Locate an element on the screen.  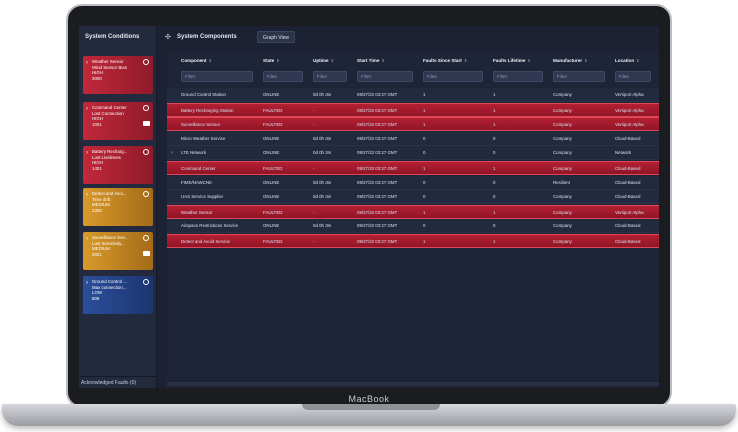
table-cell: Vertiport Alpha is located at coordinates (629, 110).